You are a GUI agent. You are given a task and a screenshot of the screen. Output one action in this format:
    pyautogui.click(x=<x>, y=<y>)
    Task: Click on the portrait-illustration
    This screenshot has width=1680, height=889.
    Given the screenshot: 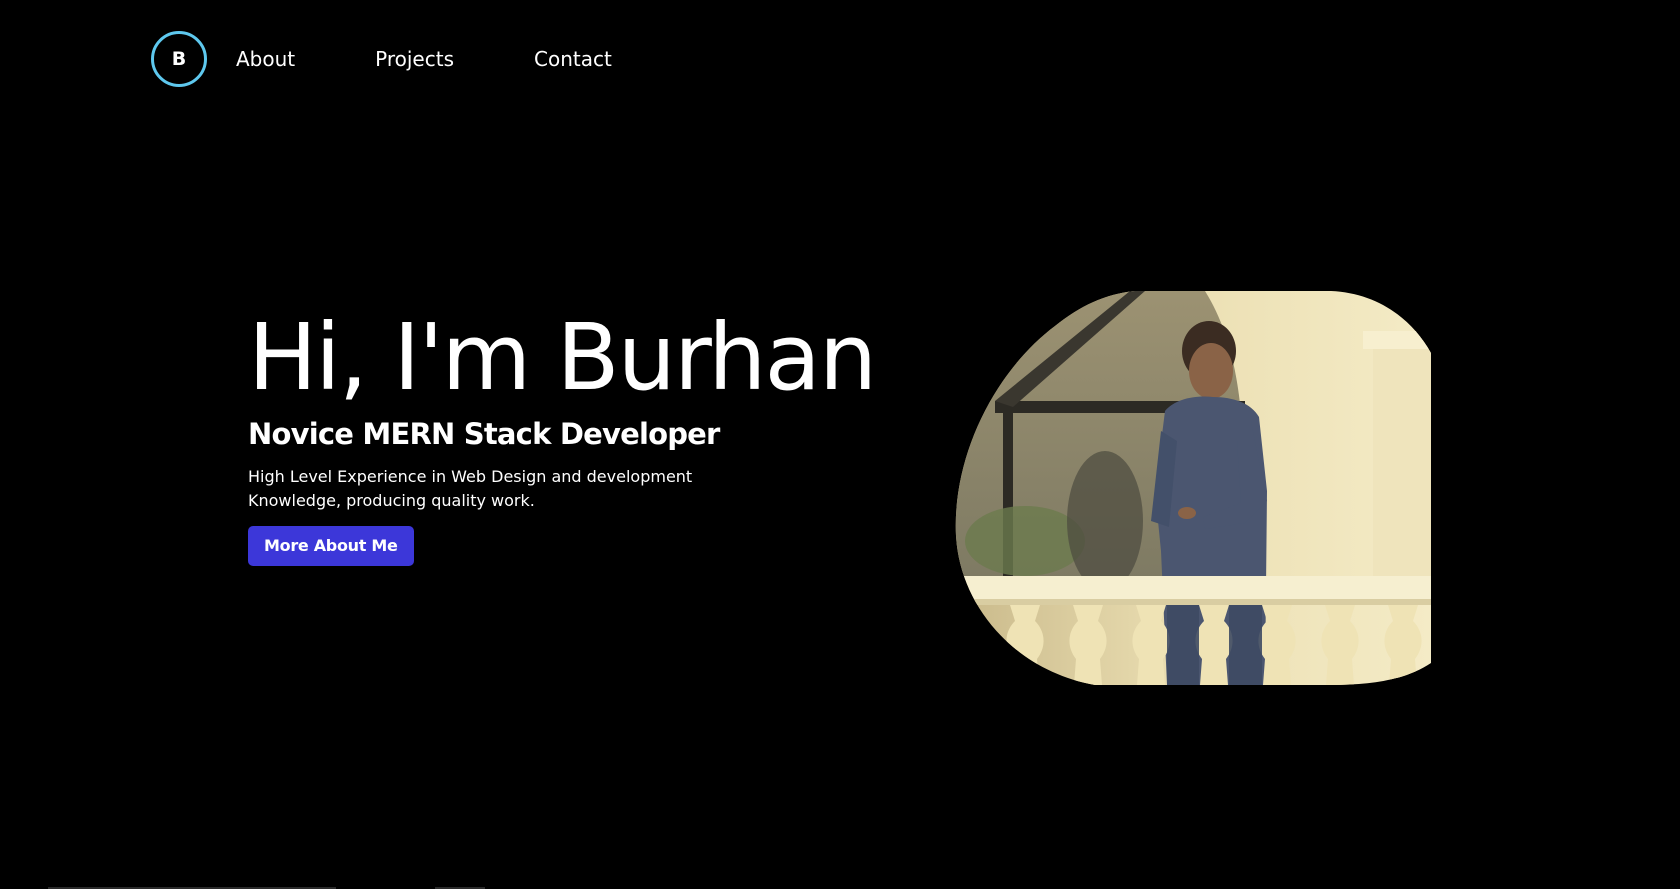 What is the action you would take?
    pyautogui.click(x=1193, y=488)
    